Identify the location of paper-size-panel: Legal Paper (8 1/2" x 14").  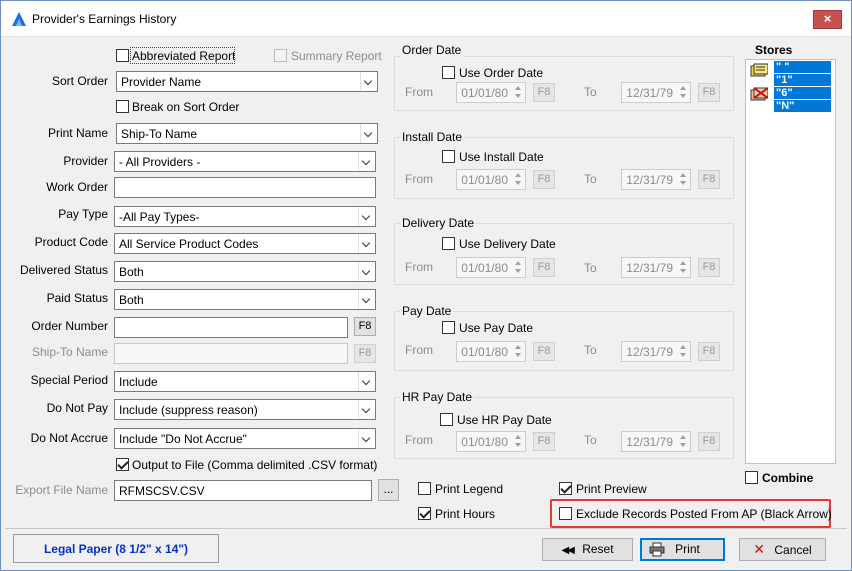
(116, 548).